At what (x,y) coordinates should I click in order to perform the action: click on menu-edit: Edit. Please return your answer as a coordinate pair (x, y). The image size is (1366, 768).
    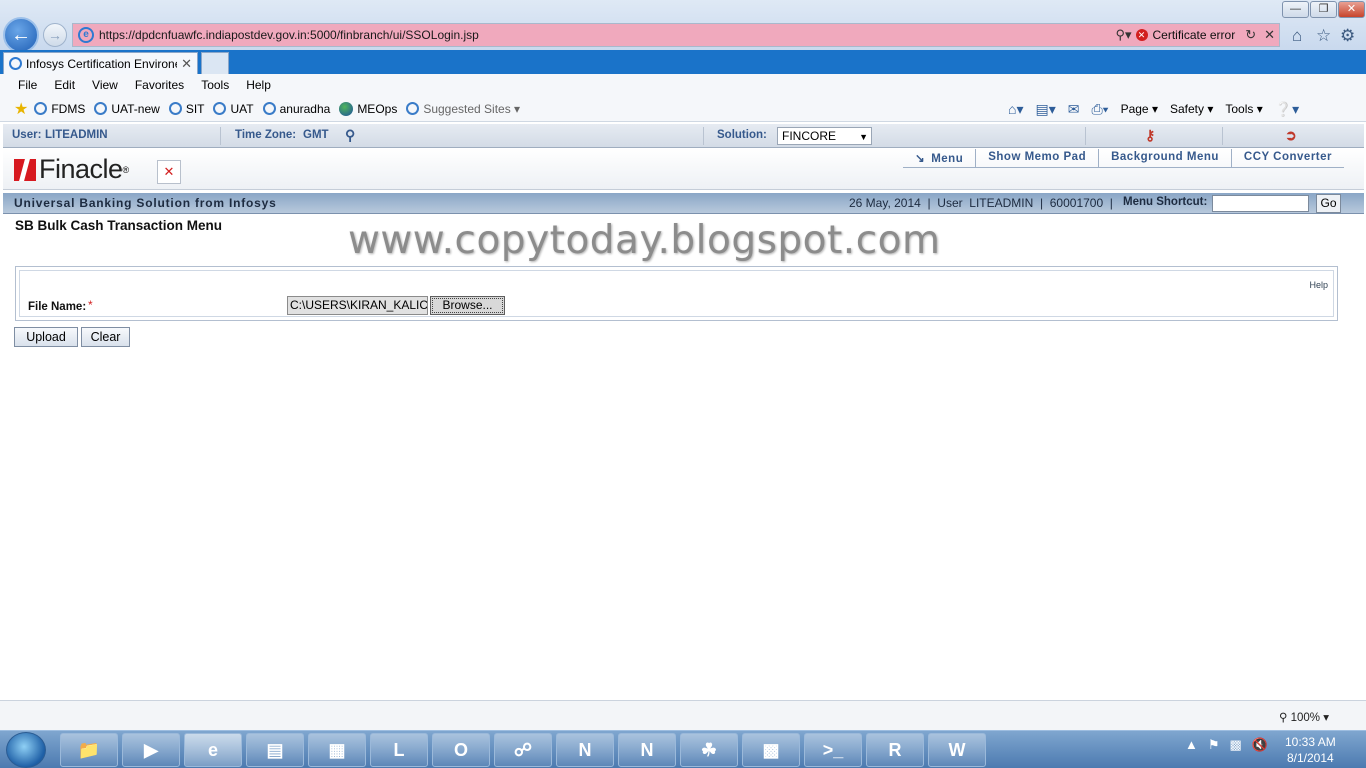
    Looking at the image, I should click on (64, 85).